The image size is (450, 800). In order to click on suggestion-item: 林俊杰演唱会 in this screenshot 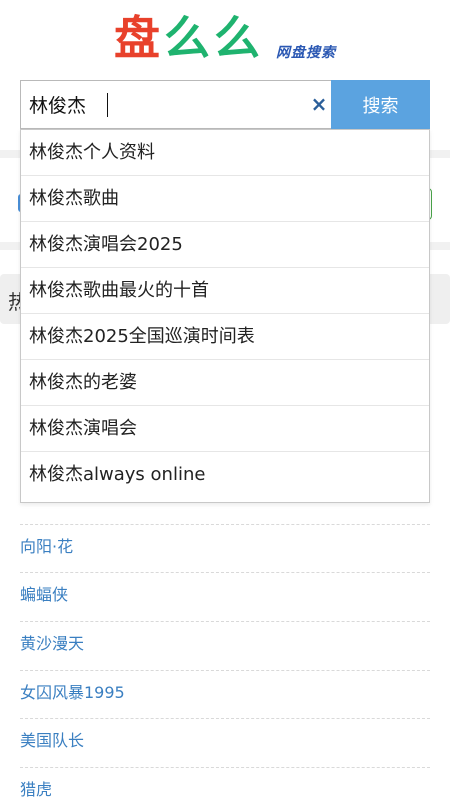, I will do `click(225, 429)`.